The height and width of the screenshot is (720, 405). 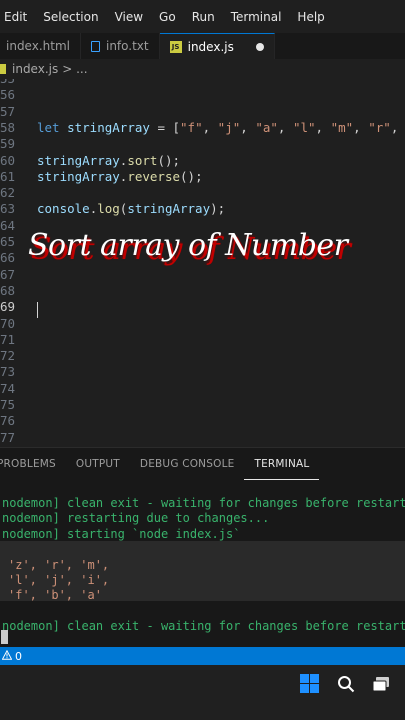 What do you see at coordinates (8, 95) in the screenshot?
I see `line-number: 56` at bounding box center [8, 95].